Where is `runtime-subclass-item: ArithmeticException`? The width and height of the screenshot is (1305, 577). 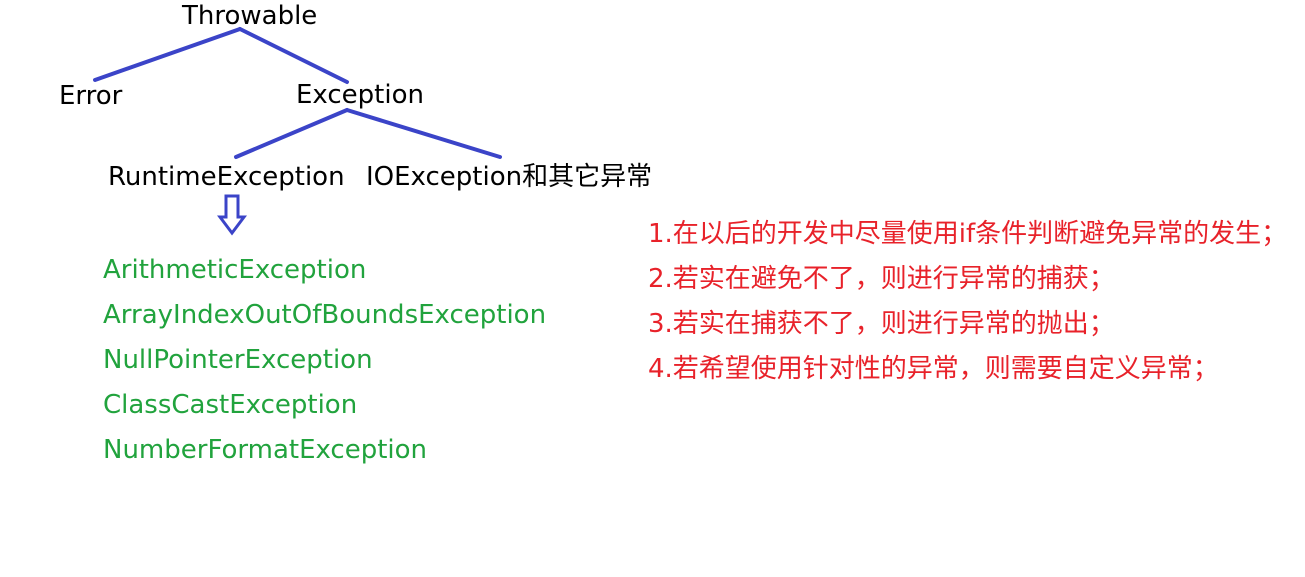
runtime-subclass-item: ArithmeticException is located at coordinates (235, 270).